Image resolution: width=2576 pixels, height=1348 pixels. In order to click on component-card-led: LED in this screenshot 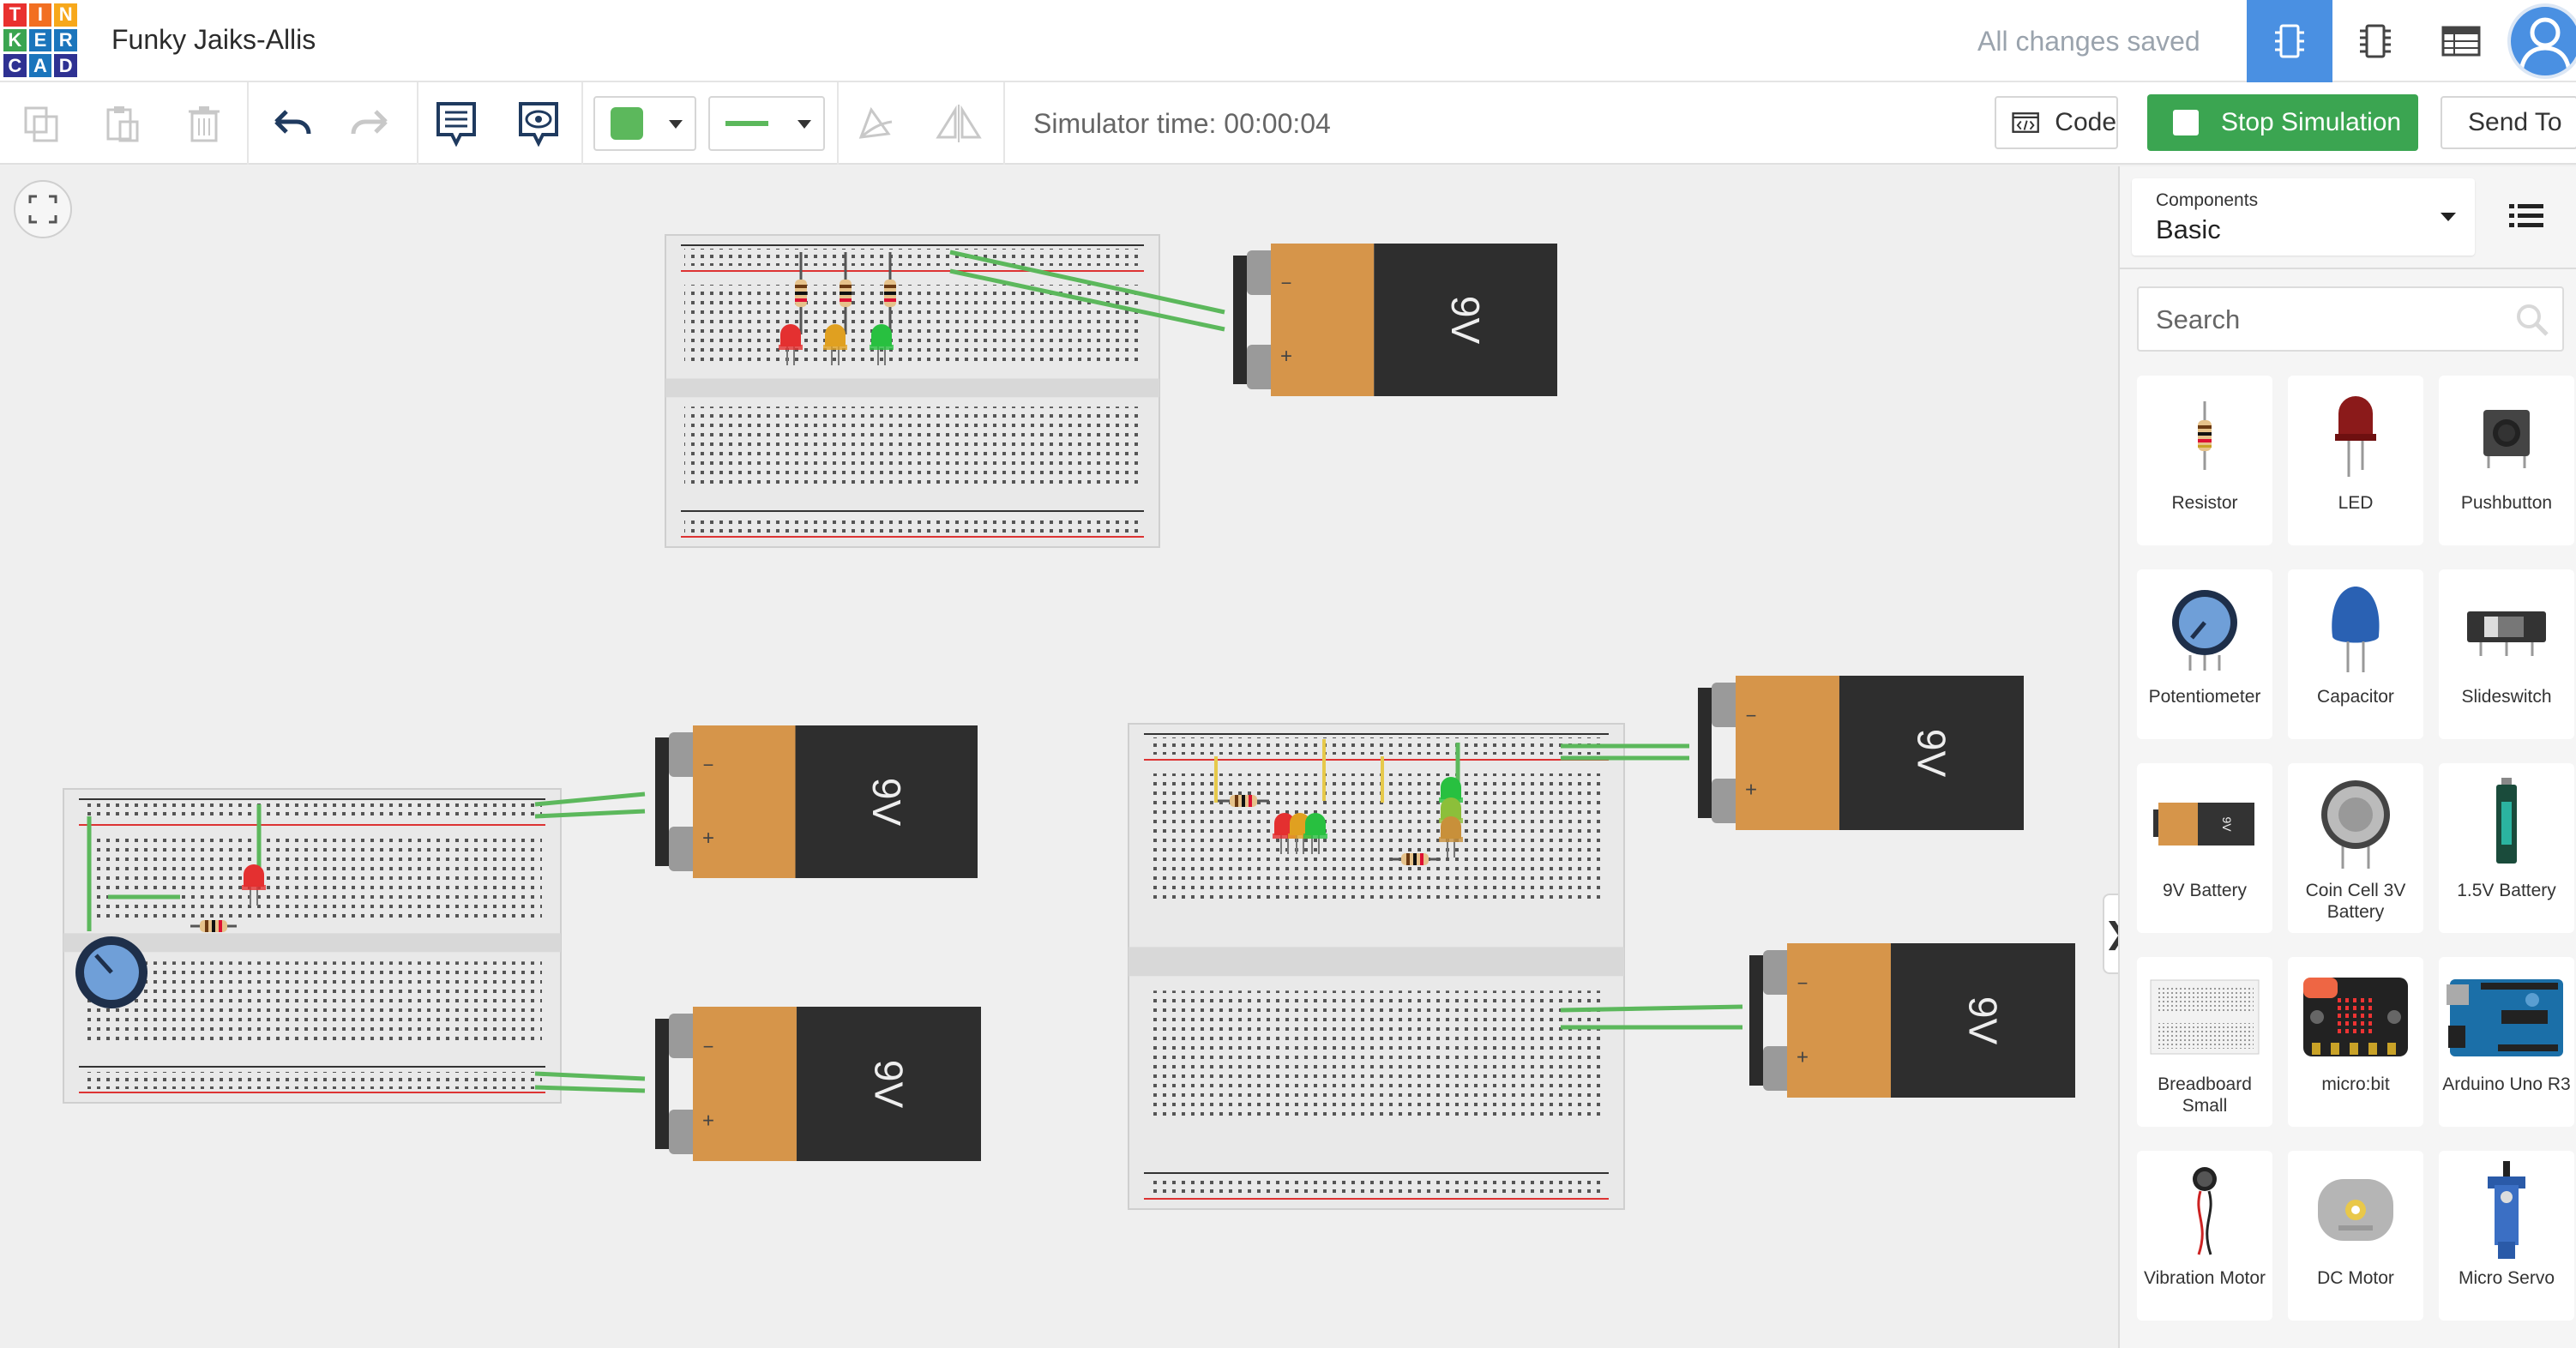, I will do `click(2355, 460)`.